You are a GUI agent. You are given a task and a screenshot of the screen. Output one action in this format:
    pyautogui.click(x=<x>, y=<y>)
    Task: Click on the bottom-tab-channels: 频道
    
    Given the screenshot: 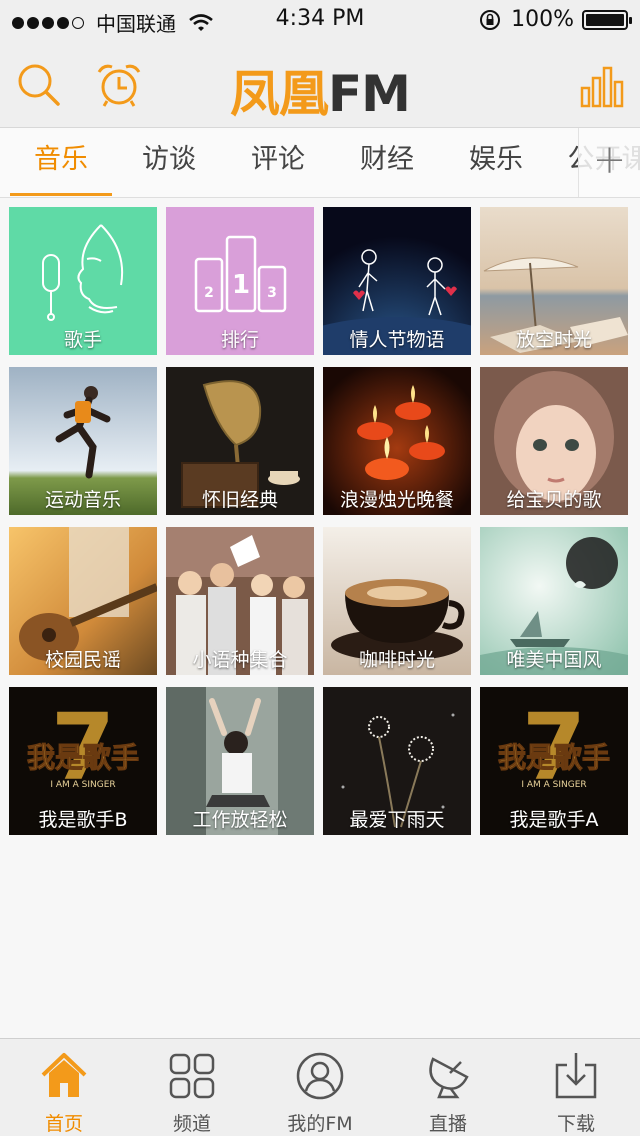 What is the action you would take?
    pyautogui.click(x=192, y=1087)
    